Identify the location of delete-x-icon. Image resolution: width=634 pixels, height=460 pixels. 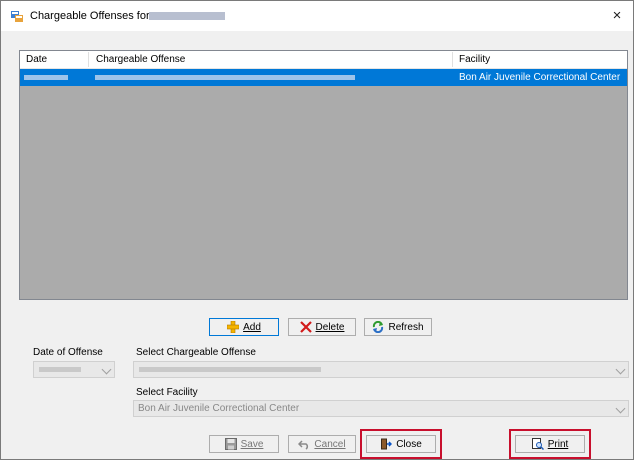
(305, 327).